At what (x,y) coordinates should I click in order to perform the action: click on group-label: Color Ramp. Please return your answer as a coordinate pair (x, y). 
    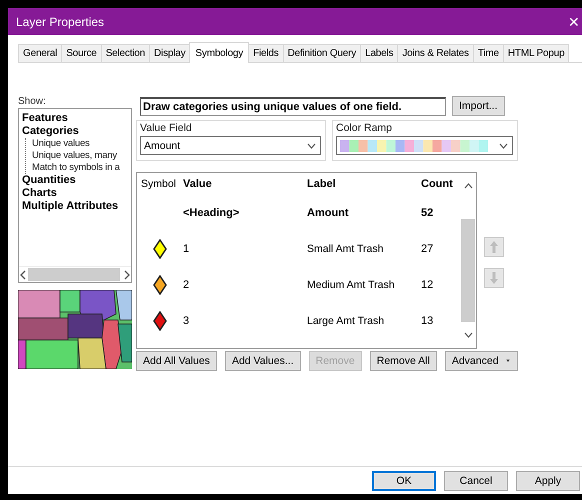
    Looking at the image, I should click on (365, 128).